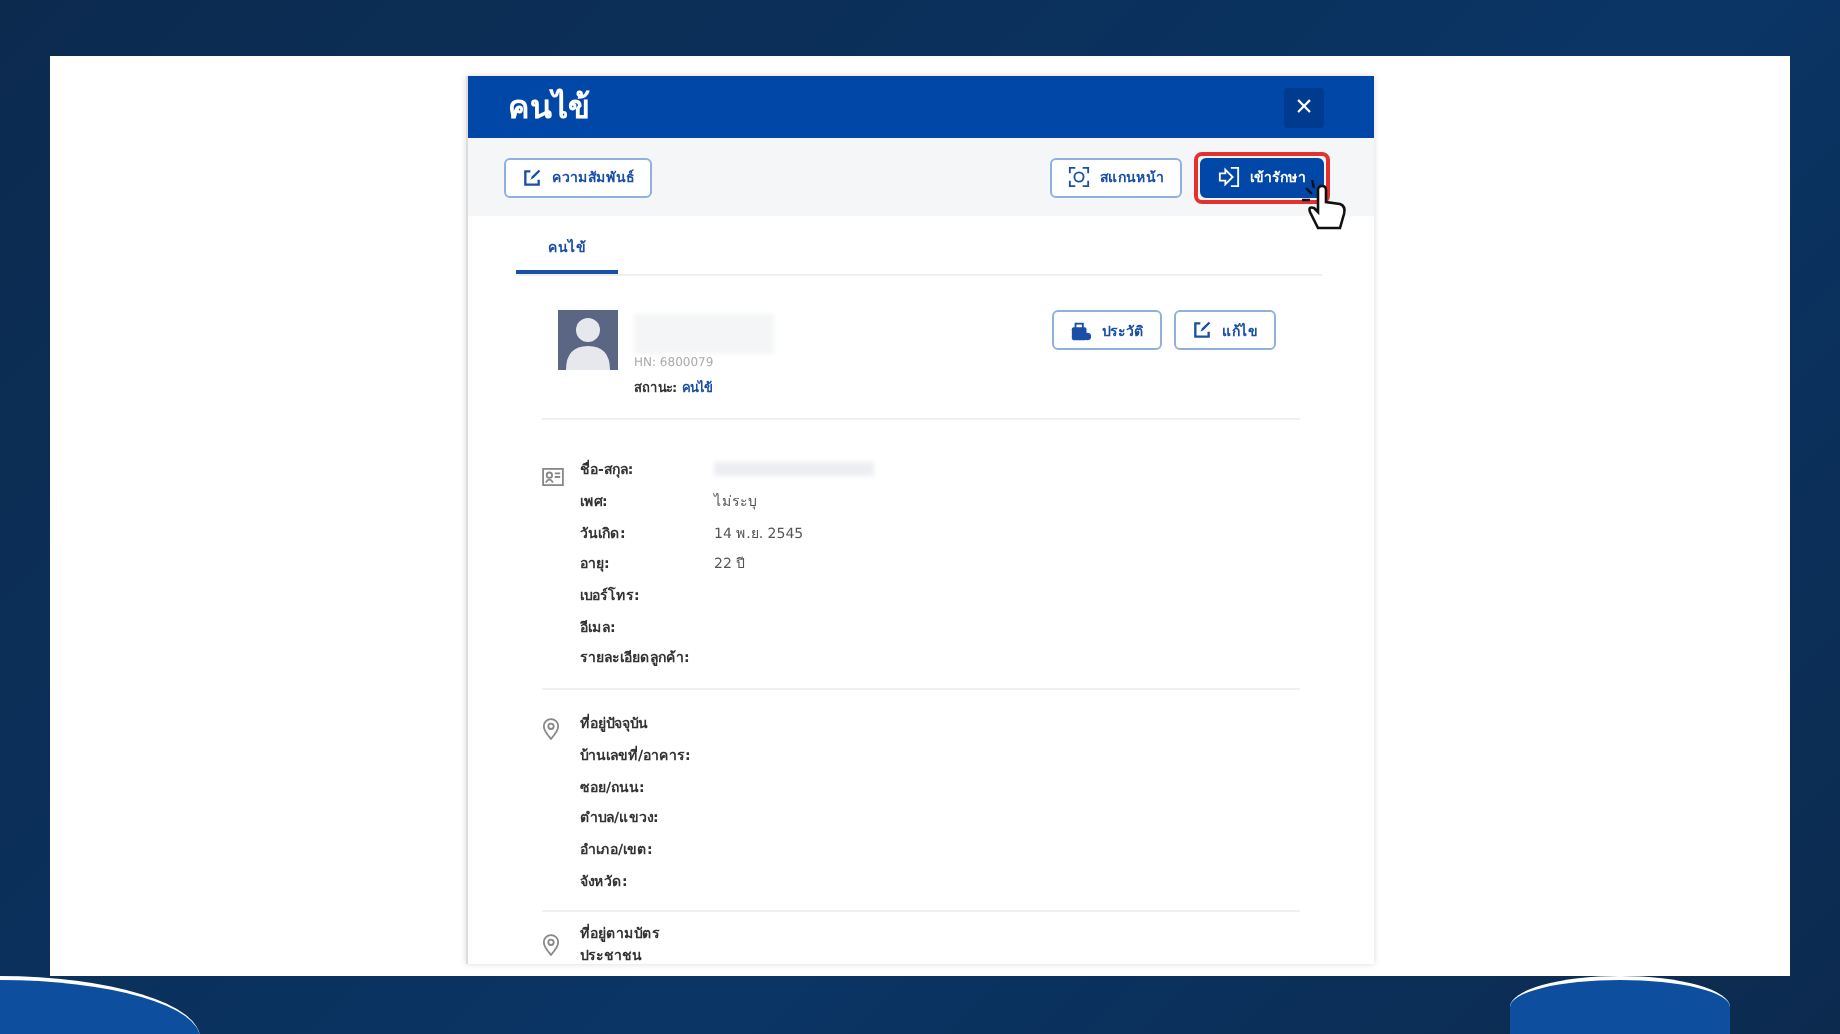  What do you see at coordinates (588, 340) in the screenshot?
I see `avatar-placeholder` at bounding box center [588, 340].